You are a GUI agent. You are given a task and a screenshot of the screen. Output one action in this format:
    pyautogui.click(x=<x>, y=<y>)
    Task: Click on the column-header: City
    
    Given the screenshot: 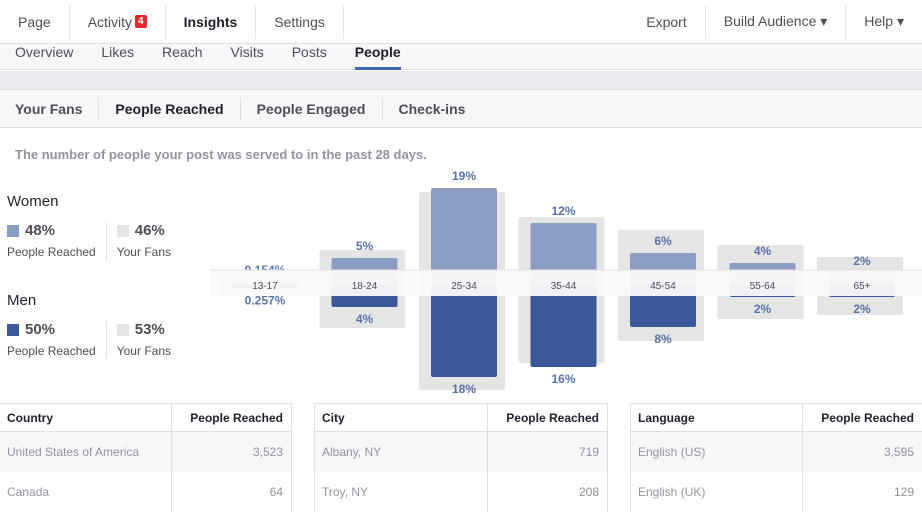 What is the action you would take?
    pyautogui.click(x=401, y=418)
    